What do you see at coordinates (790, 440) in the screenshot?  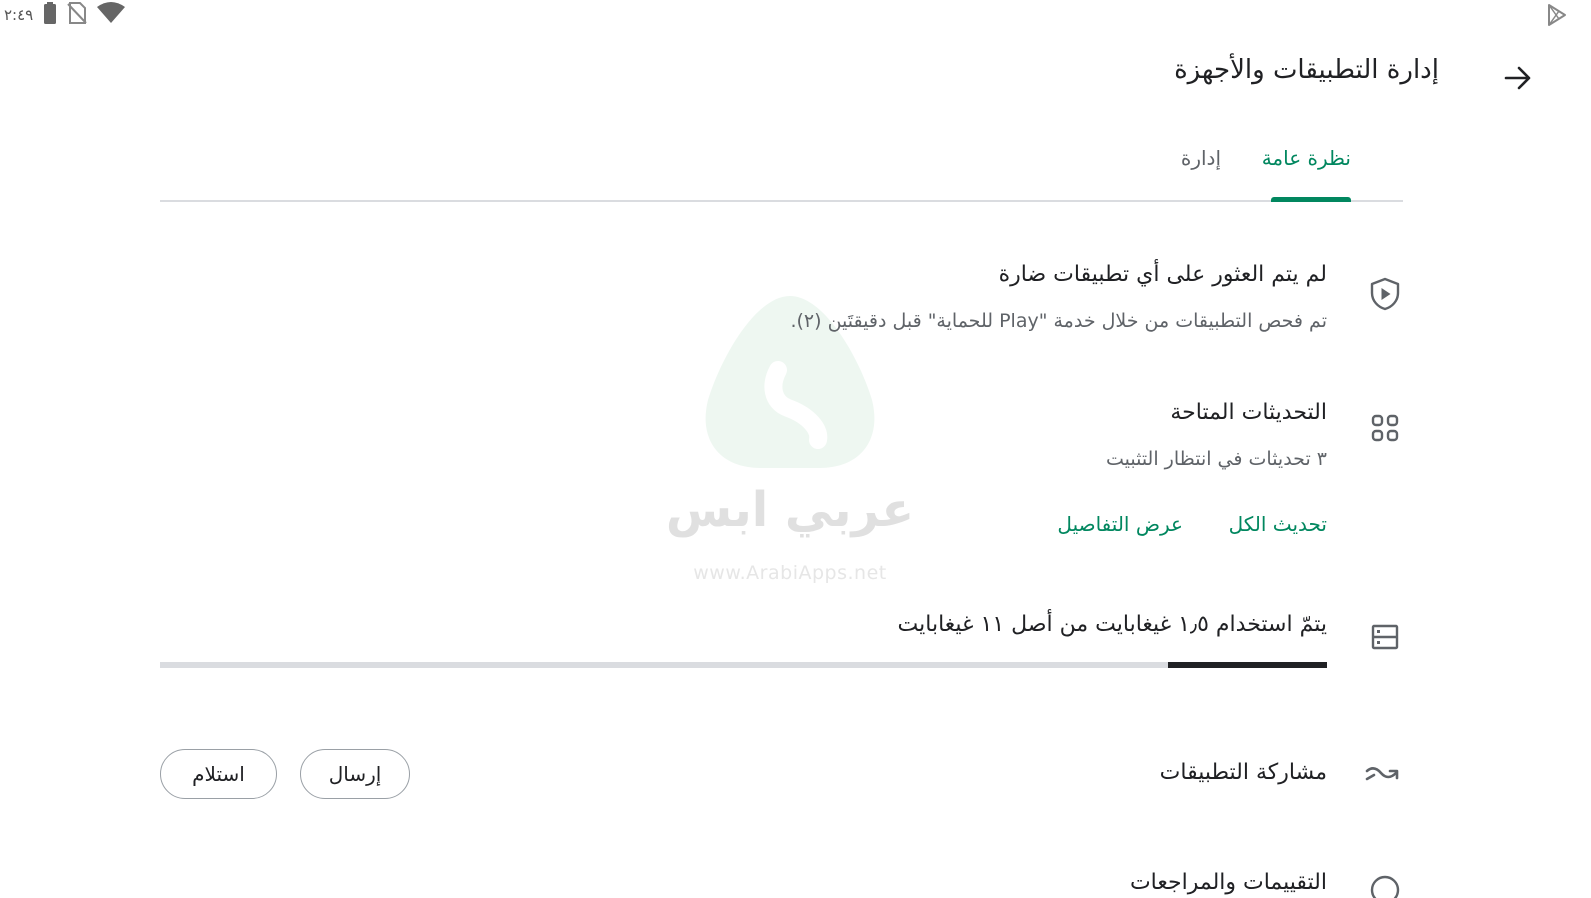 I see `watermark: عربي ابس www.ArabiApps.net` at bounding box center [790, 440].